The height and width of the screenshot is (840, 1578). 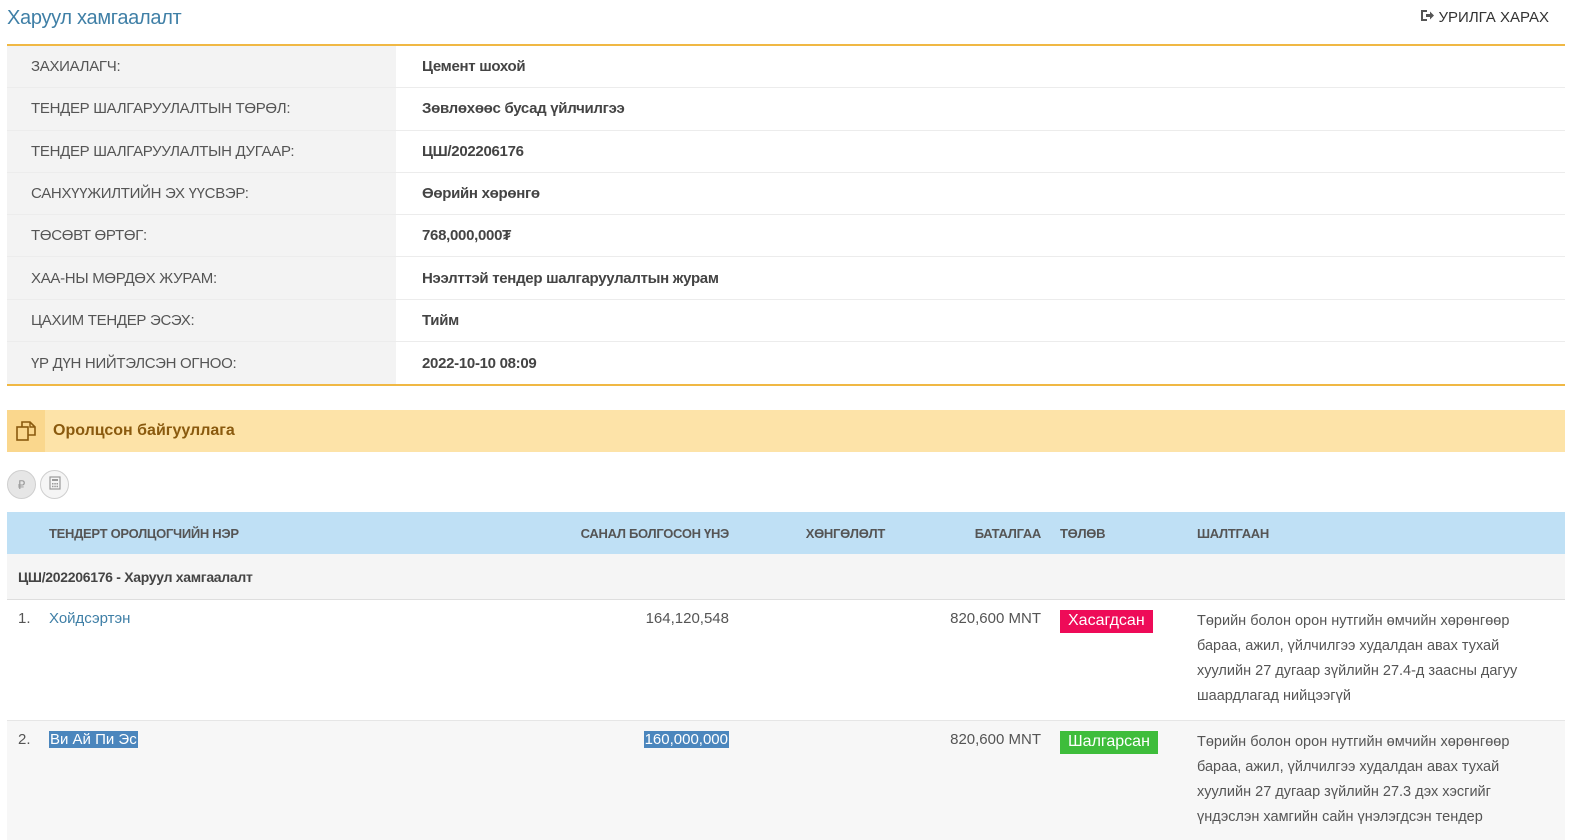 I want to click on currency-button: ₽, so click(x=21, y=484).